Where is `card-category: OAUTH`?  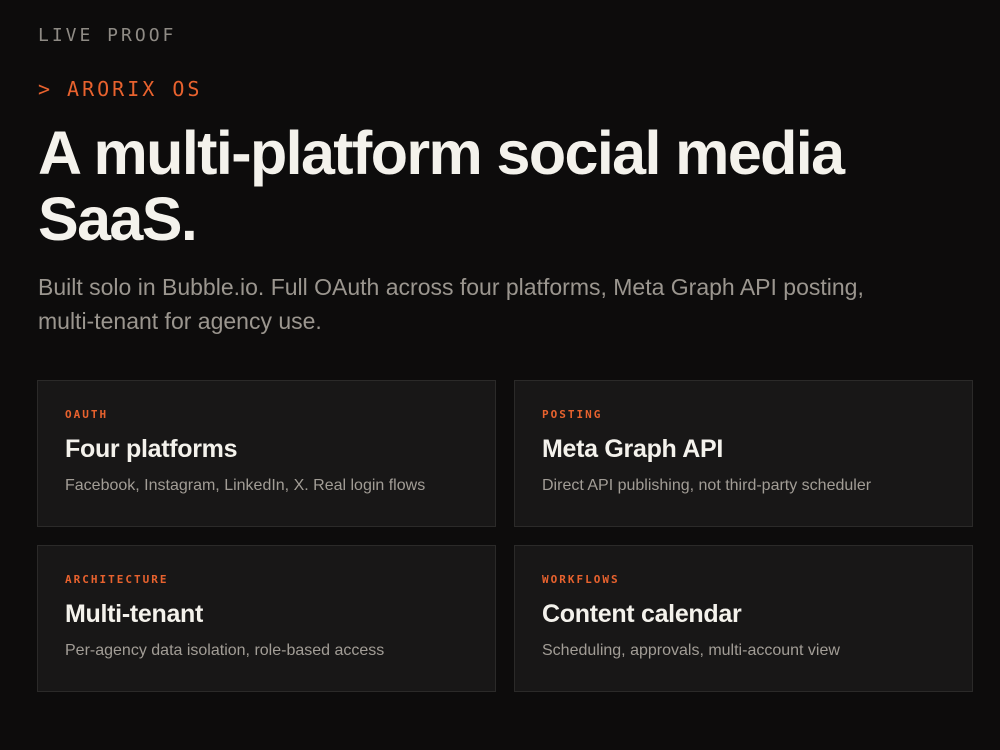 card-category: OAUTH is located at coordinates (87, 414).